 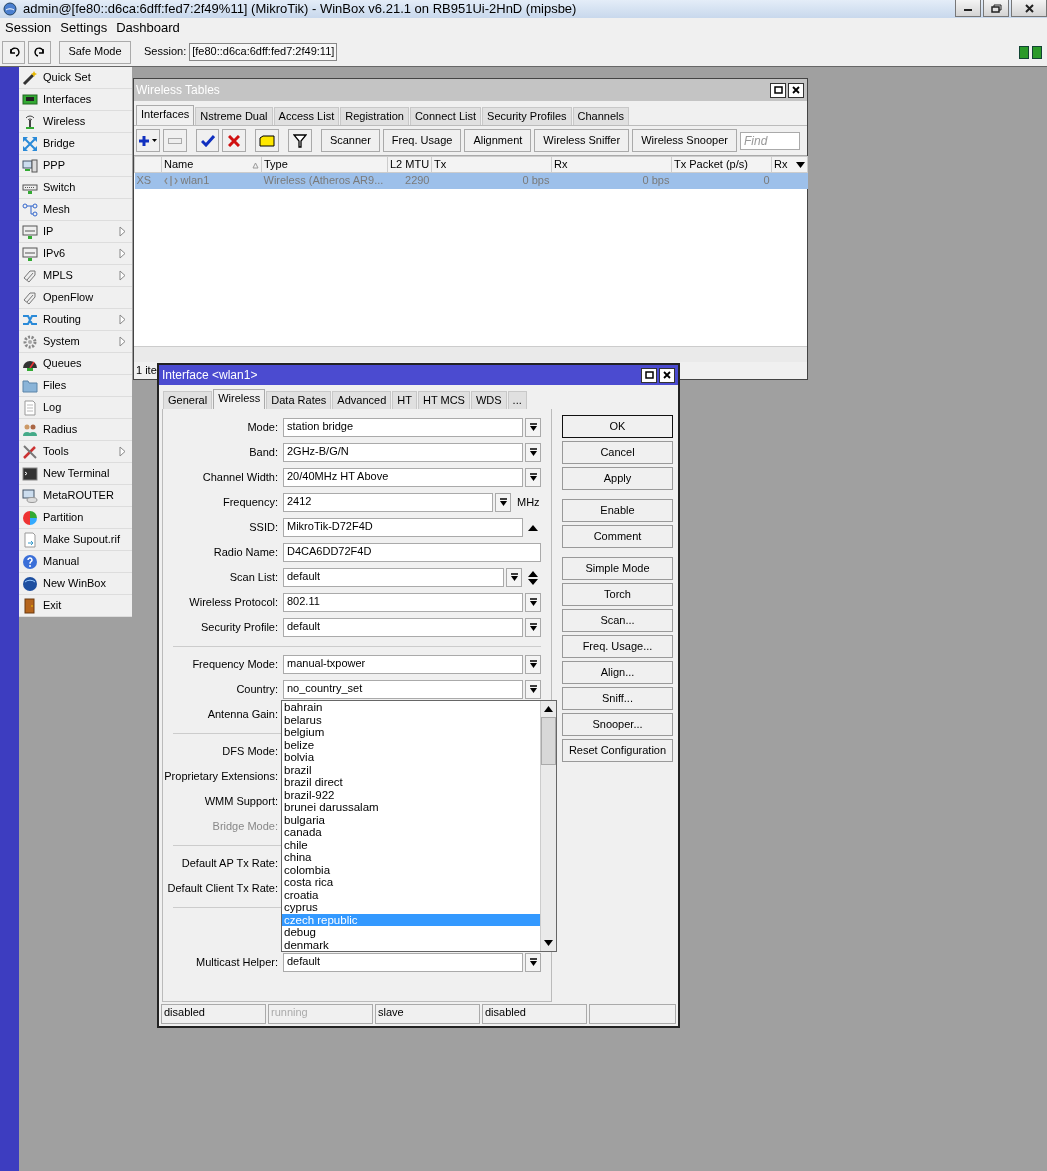 What do you see at coordinates (548, 741) in the screenshot?
I see `scroll-thumb` at bounding box center [548, 741].